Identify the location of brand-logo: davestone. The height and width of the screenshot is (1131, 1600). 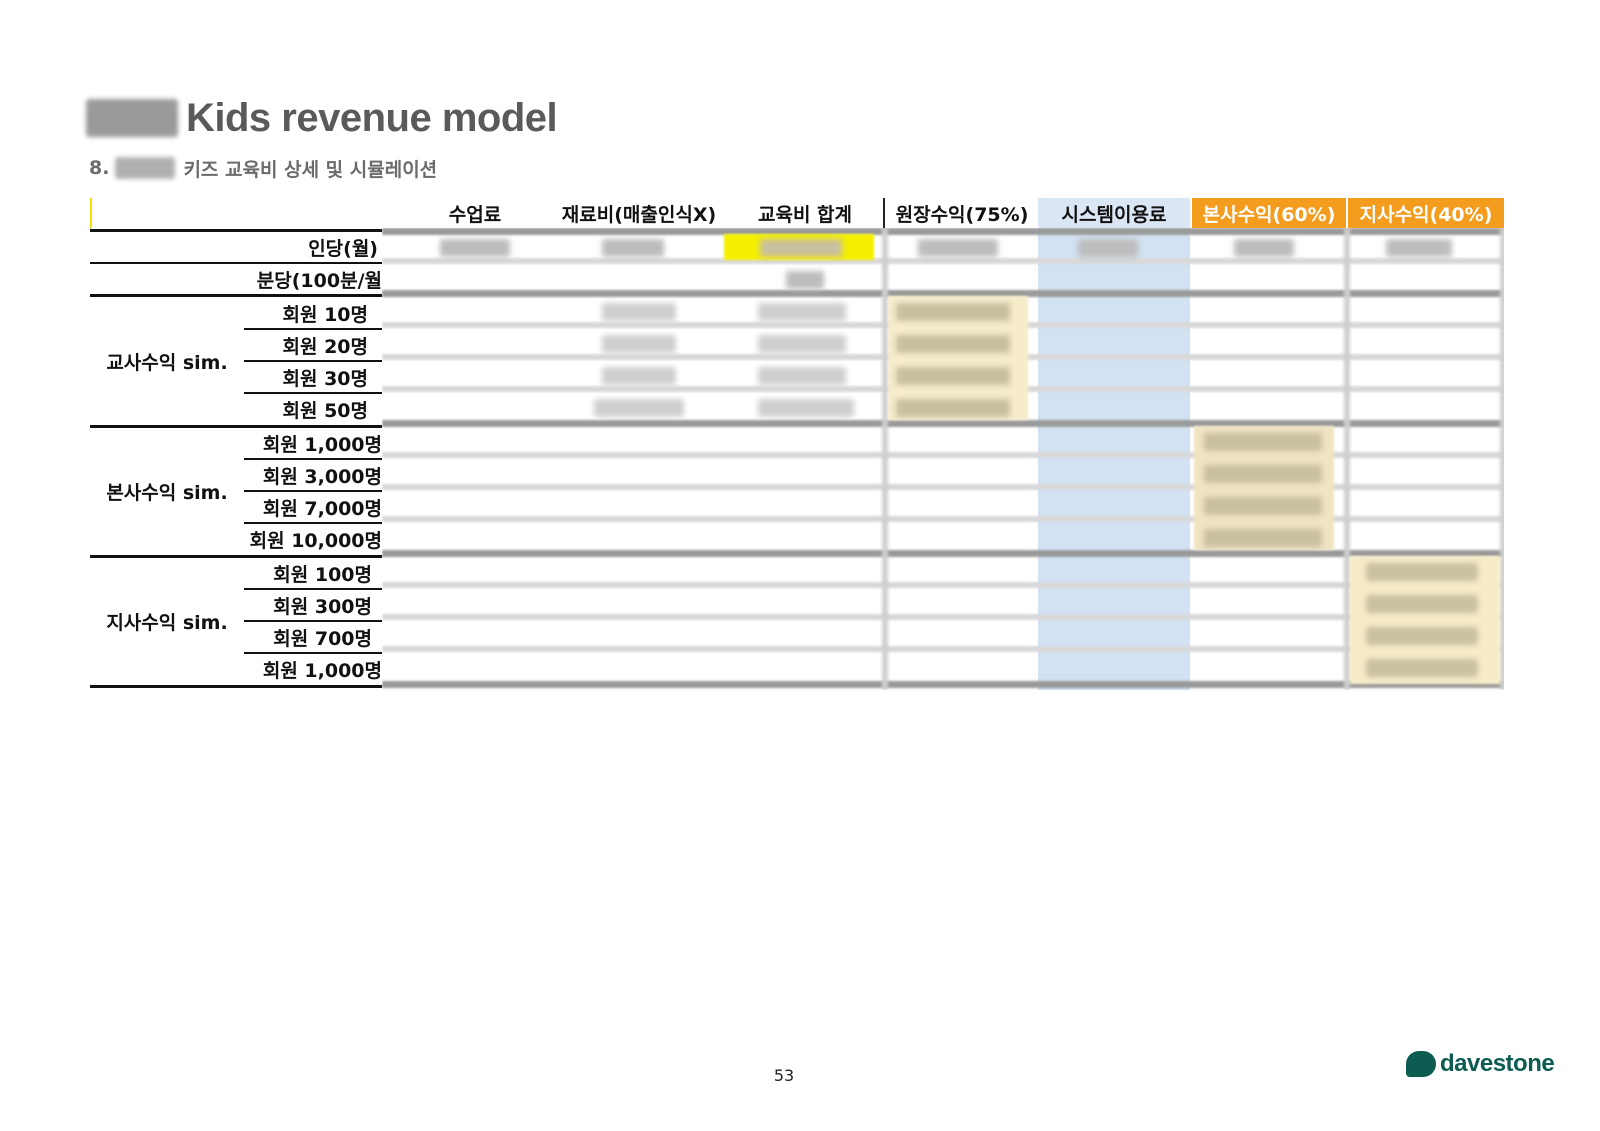
(1480, 1064).